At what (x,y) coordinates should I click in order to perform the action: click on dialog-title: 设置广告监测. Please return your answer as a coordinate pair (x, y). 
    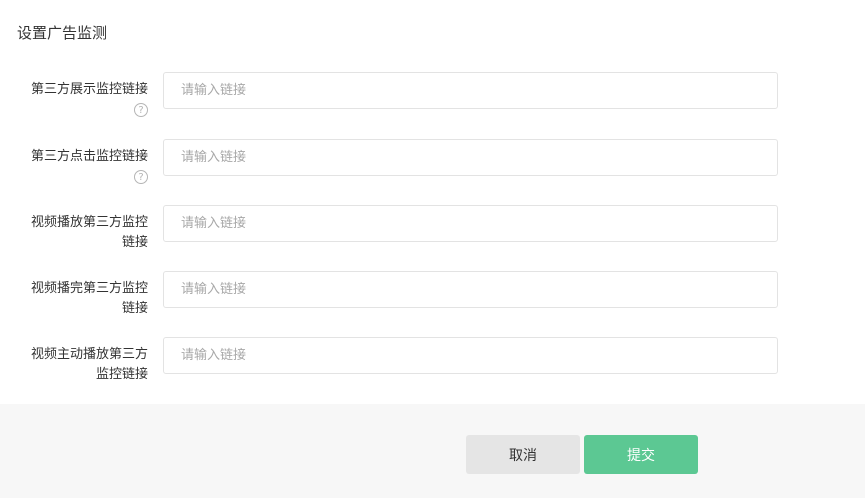
    Looking at the image, I should click on (62, 33).